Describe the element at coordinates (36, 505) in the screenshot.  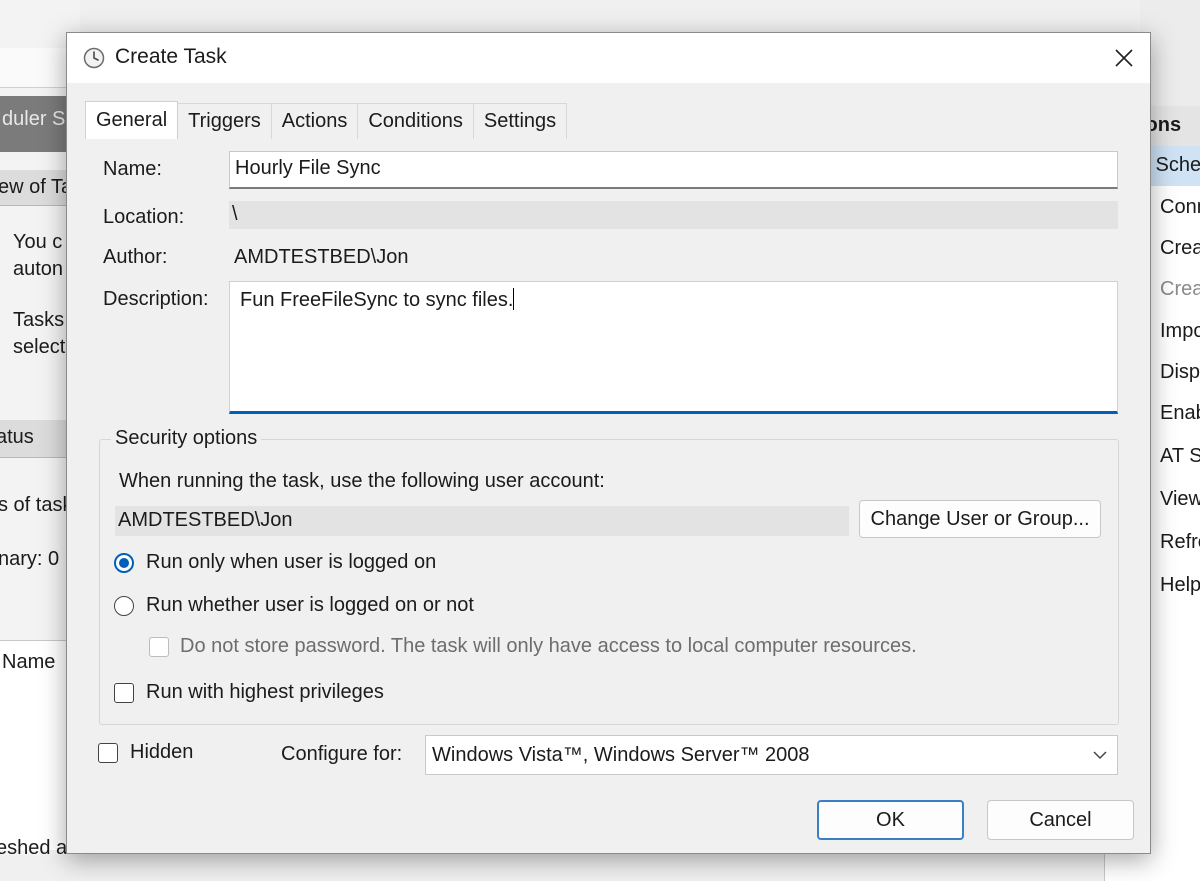
I see `background-text: s of task` at that location.